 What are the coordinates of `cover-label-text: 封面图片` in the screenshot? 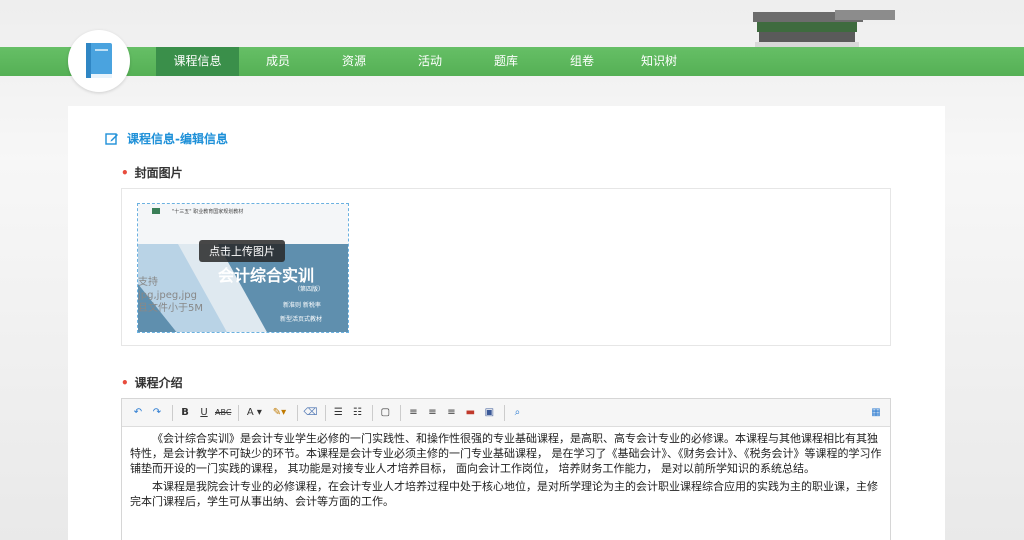 It's located at (158, 173).